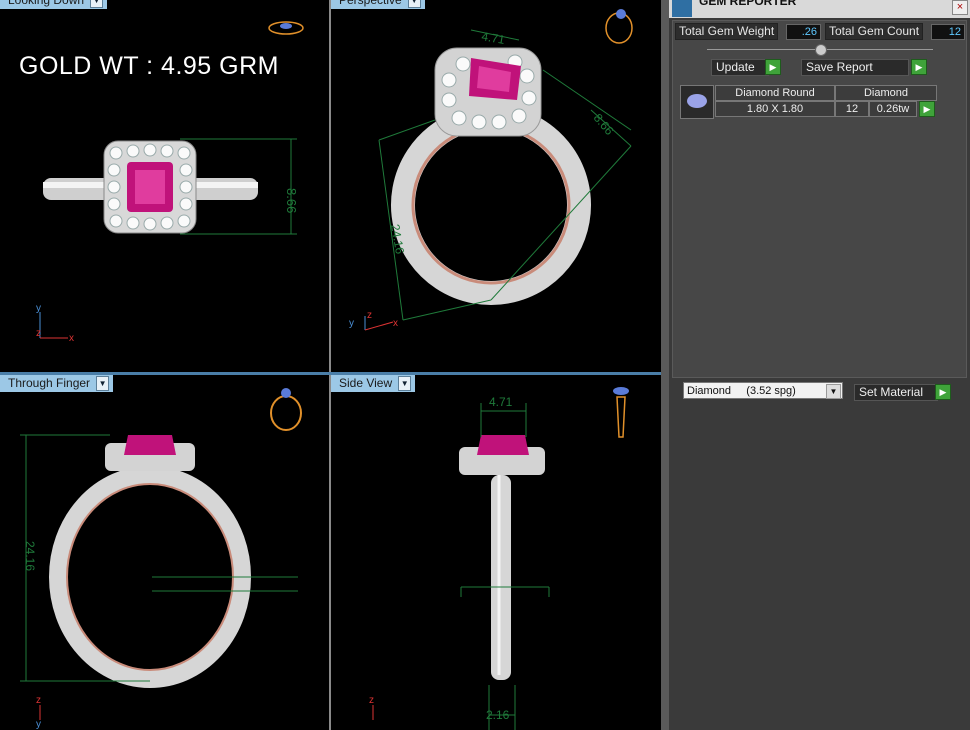 The image size is (970, 730). I want to click on gem-row-go-icon: ▶, so click(927, 109).